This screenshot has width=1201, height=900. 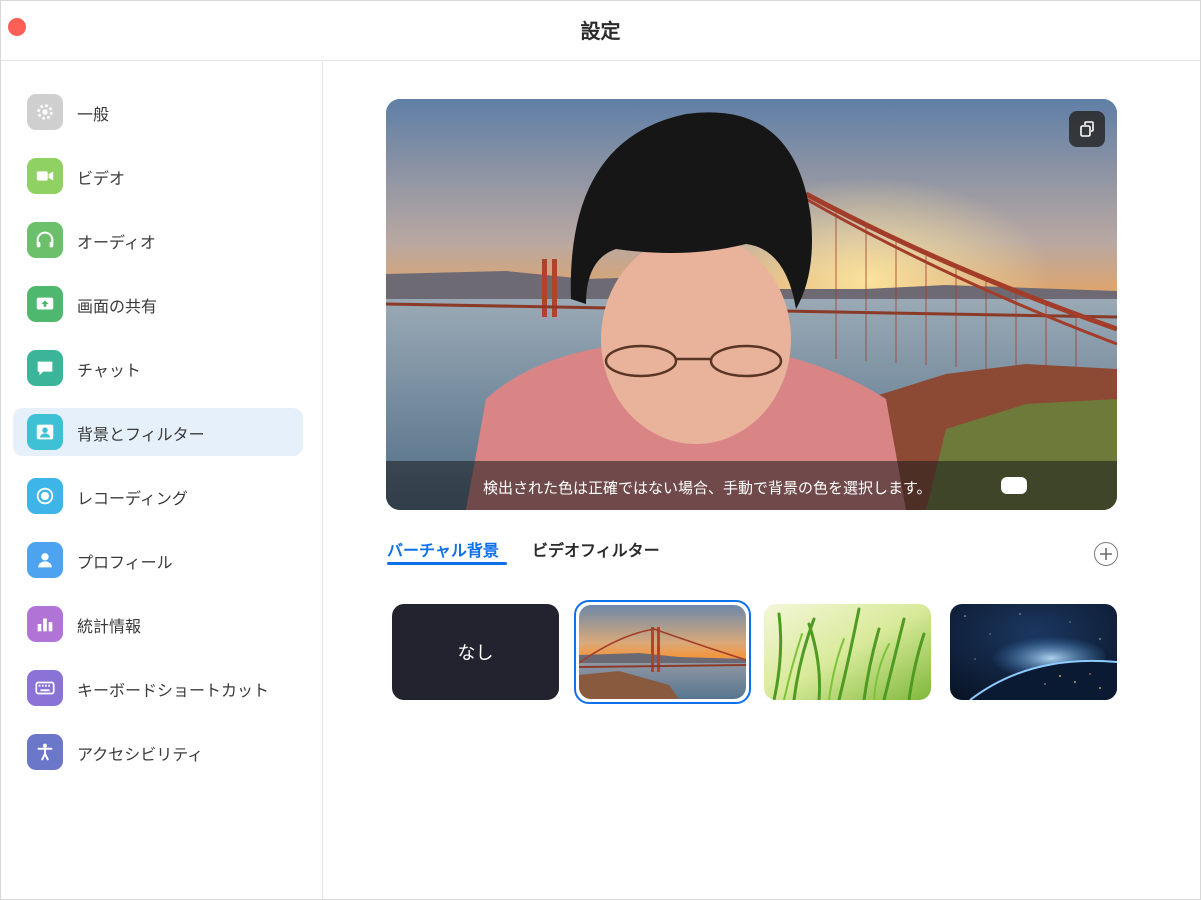 What do you see at coordinates (45, 176) in the screenshot?
I see `video-camera-icon` at bounding box center [45, 176].